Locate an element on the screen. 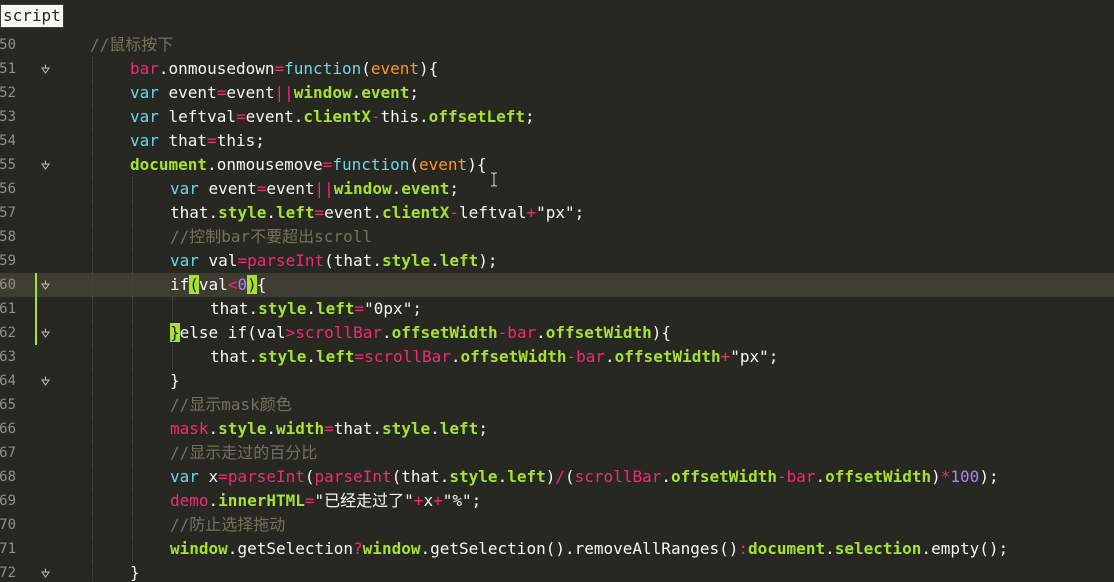  line-number: 58 is located at coordinates (10, 237).